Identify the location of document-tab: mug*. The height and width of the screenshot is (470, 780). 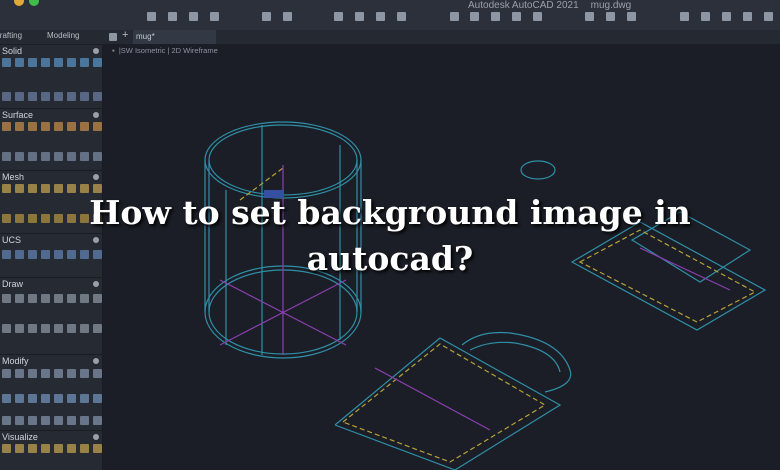
(174, 37).